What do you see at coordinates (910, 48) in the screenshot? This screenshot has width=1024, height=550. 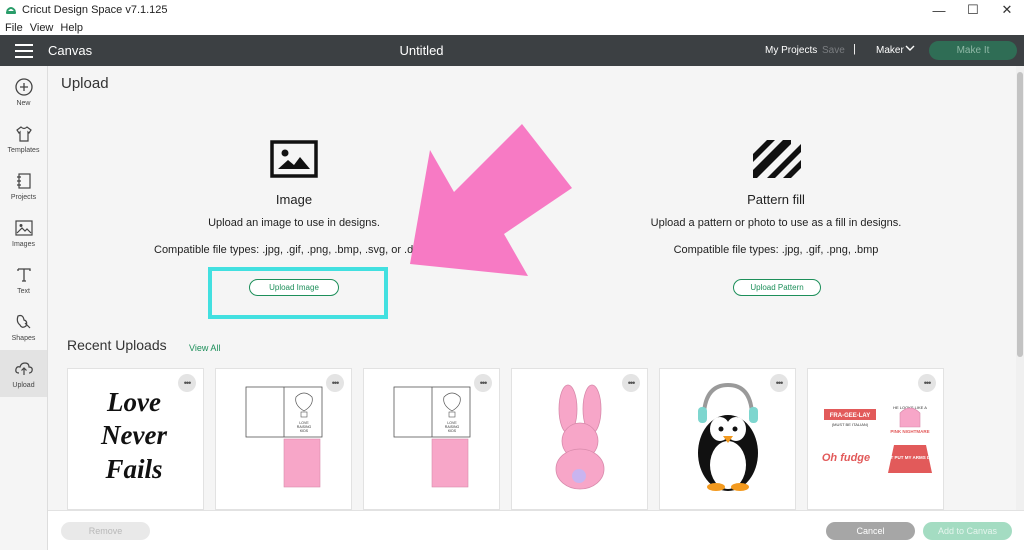 I see `chevron-down-icon` at bounding box center [910, 48].